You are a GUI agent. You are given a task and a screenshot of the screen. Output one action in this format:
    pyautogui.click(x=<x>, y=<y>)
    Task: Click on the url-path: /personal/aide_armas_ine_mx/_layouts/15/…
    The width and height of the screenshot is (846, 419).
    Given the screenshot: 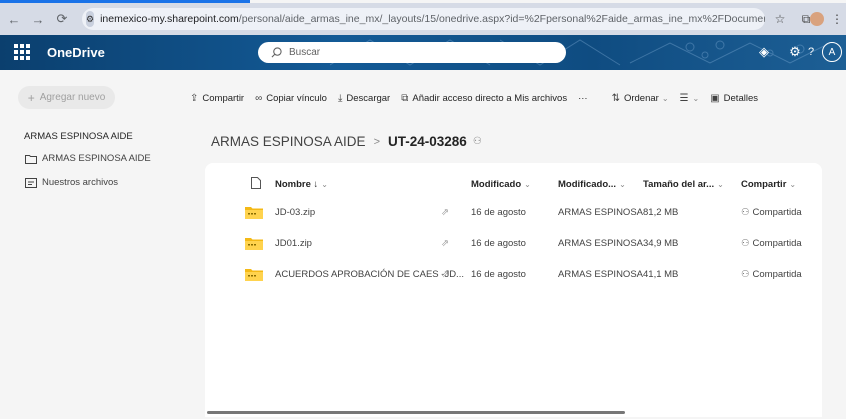 What is the action you would take?
    pyautogui.click(x=501, y=19)
    